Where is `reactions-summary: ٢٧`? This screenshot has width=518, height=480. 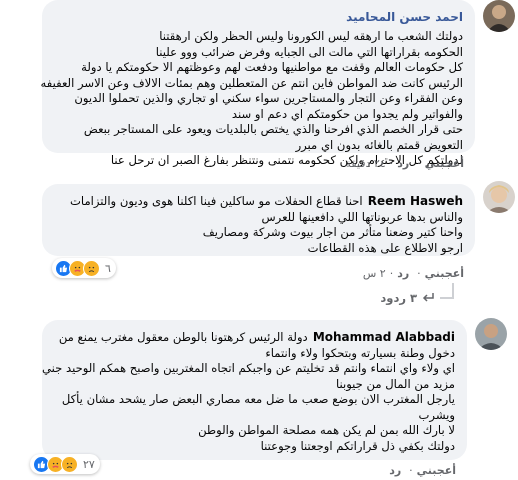 reactions-summary: ٢٧ is located at coordinates (65, 464).